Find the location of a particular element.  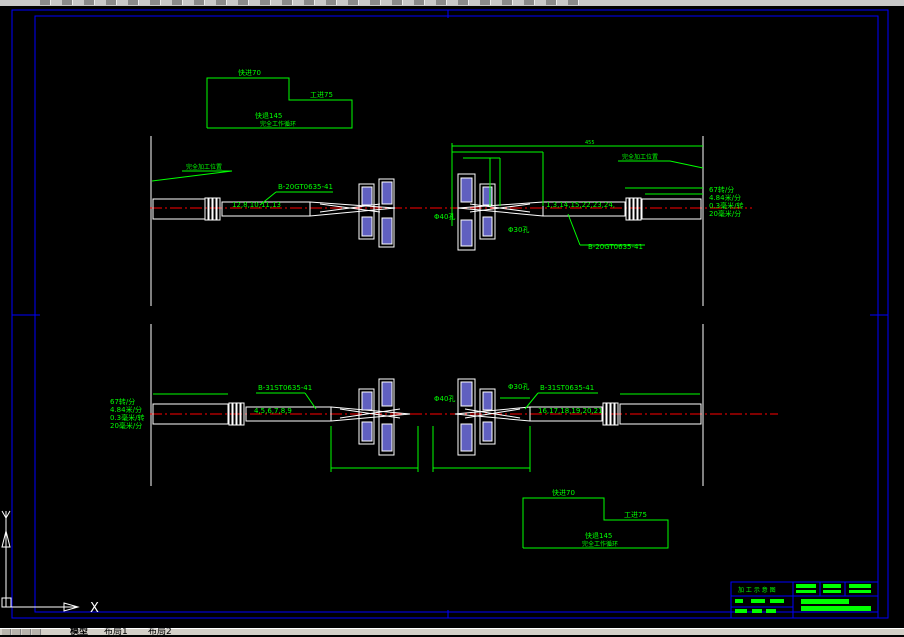

top-dia40: Φ40孔 is located at coordinates (444, 217).